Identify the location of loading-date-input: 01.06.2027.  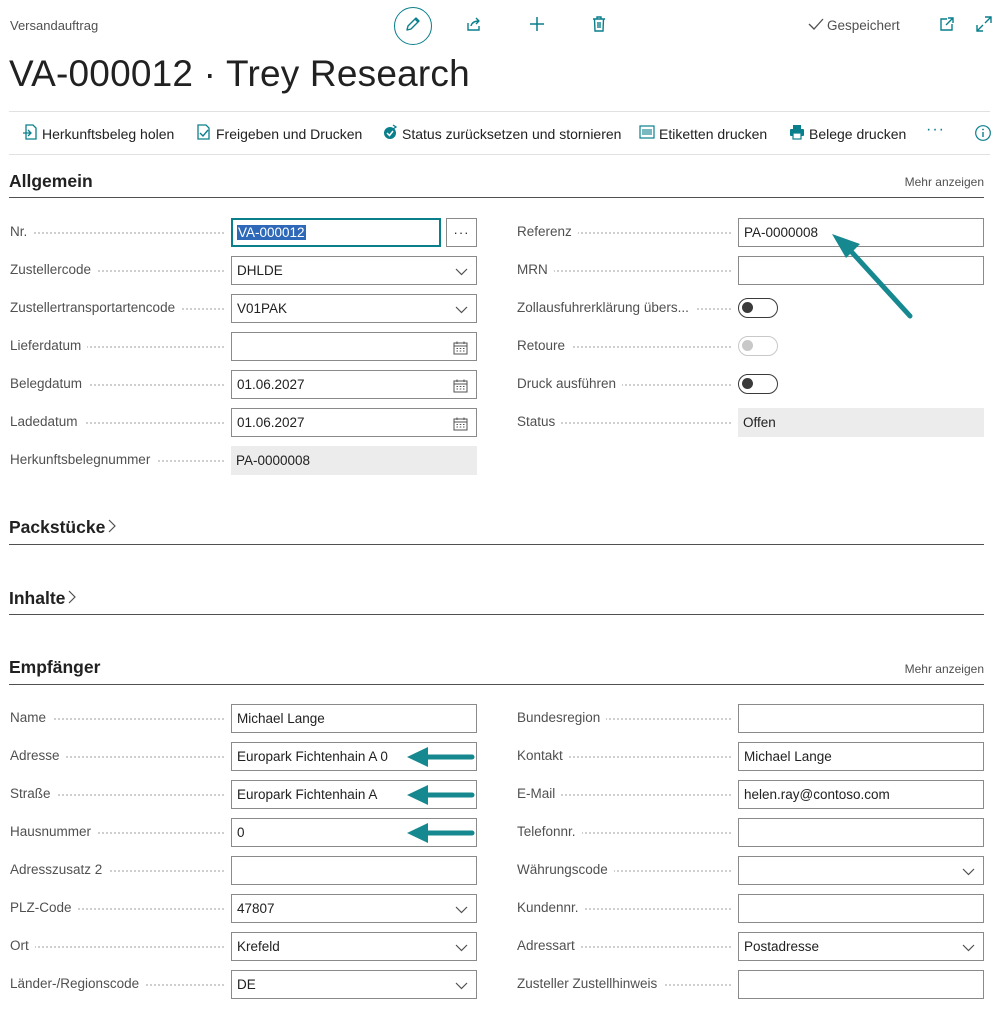
(354, 422).